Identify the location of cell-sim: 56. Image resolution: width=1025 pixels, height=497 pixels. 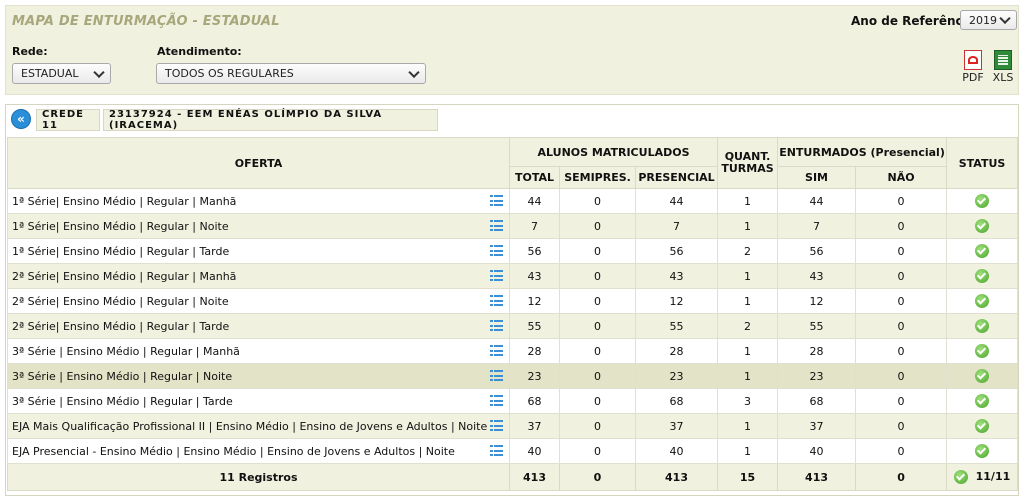
(817, 251).